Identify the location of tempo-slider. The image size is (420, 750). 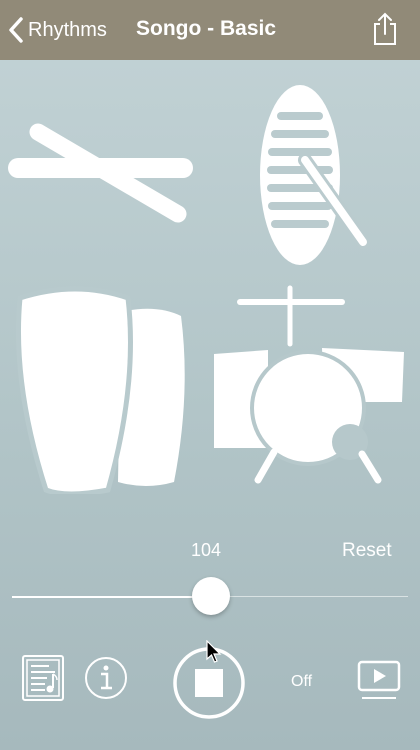
(210, 597).